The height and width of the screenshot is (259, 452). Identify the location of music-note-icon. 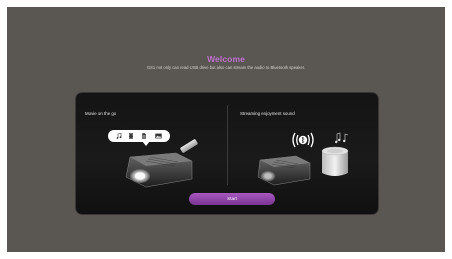
(119, 136).